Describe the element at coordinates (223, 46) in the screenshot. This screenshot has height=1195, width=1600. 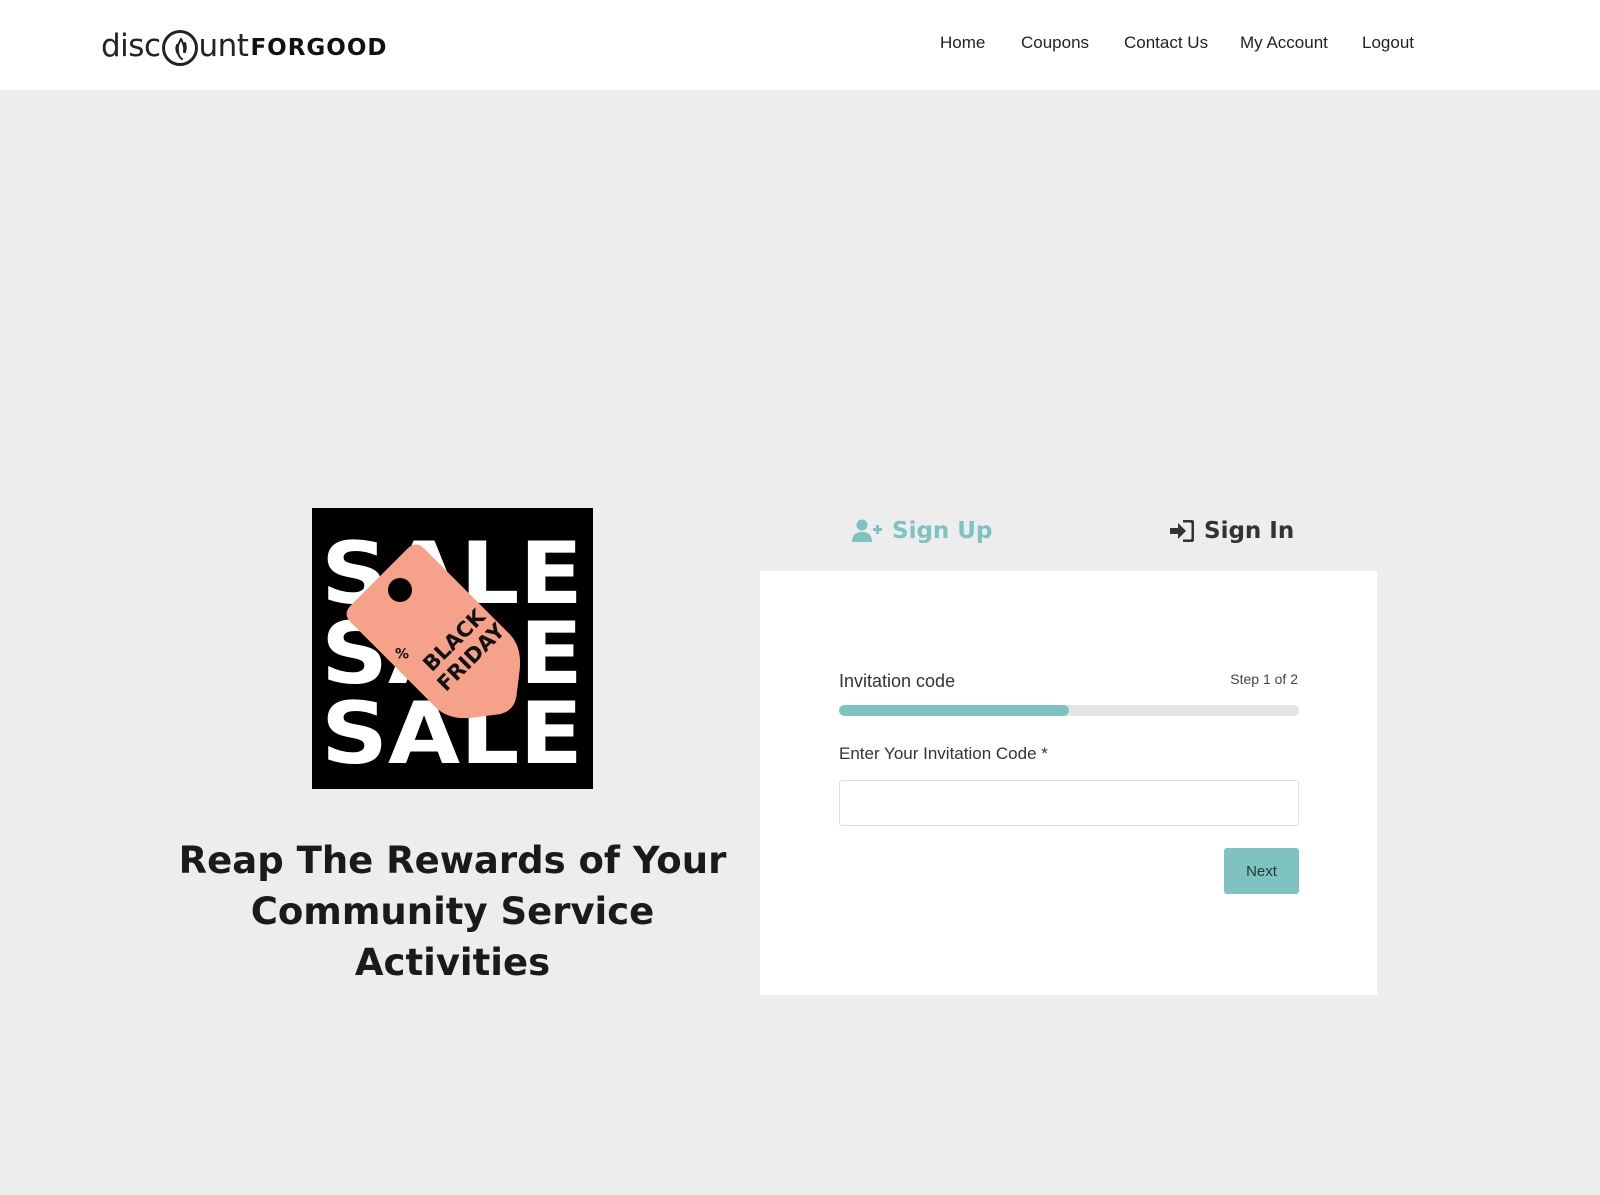
I see `logo-text-unt: unt` at that location.